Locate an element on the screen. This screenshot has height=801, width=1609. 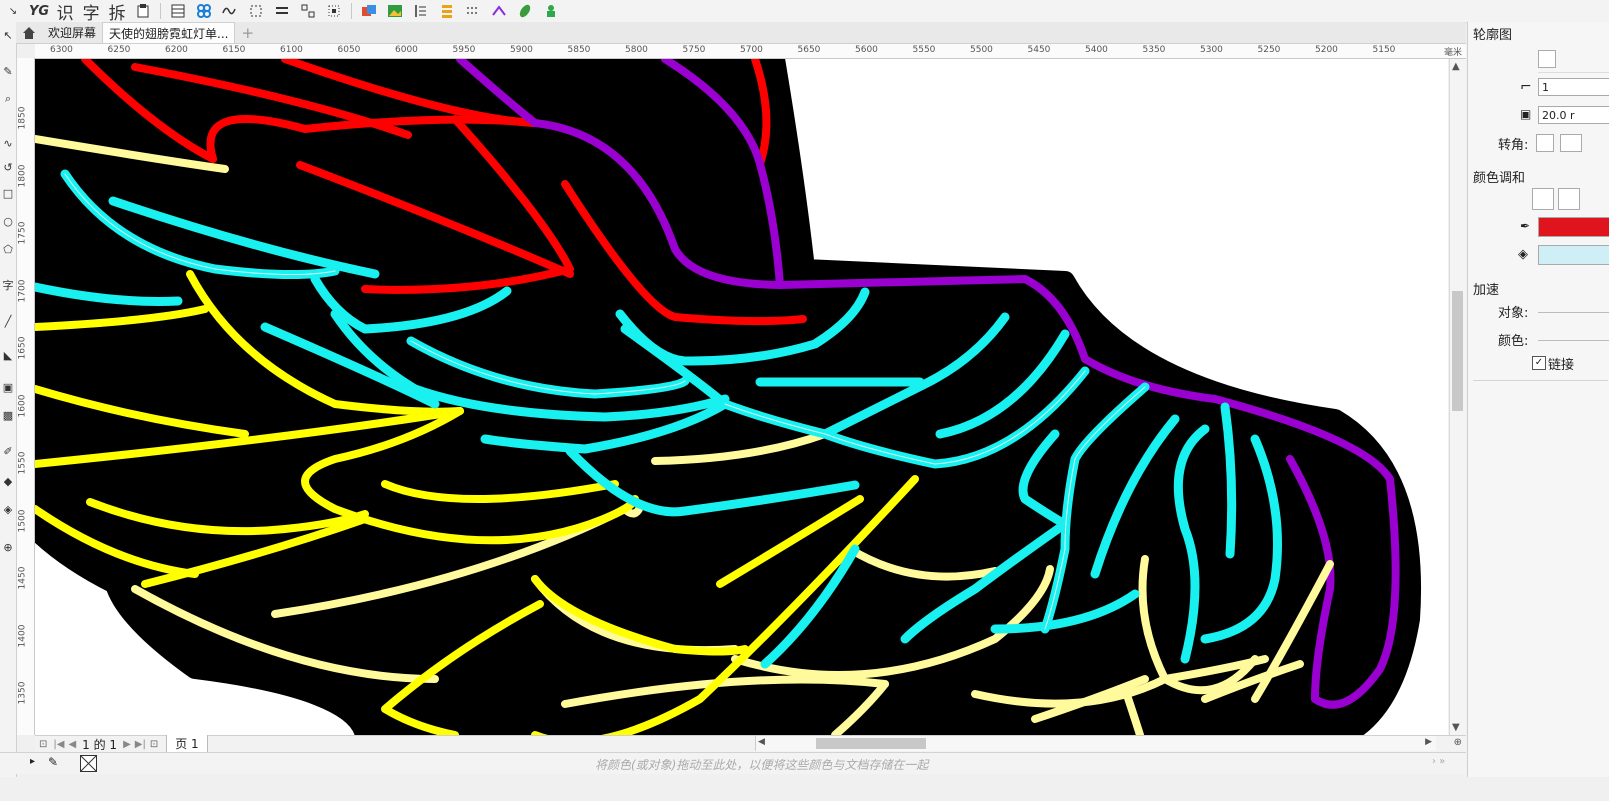
split-button: 拆 is located at coordinates (117, 12).